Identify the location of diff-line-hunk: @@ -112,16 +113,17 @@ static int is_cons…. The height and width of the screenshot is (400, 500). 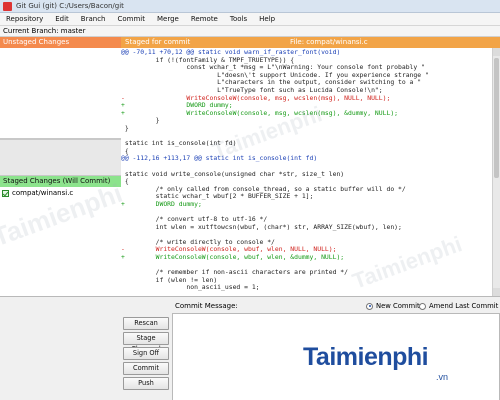
(219, 158).